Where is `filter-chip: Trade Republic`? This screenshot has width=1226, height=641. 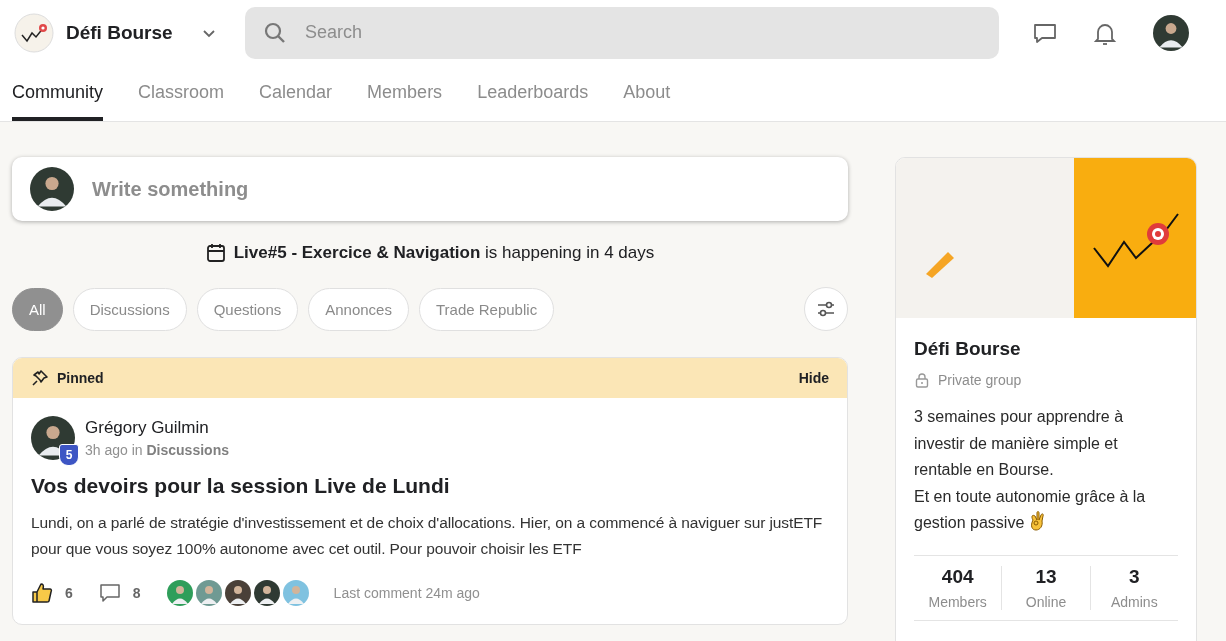
filter-chip: Trade Republic is located at coordinates (486, 309).